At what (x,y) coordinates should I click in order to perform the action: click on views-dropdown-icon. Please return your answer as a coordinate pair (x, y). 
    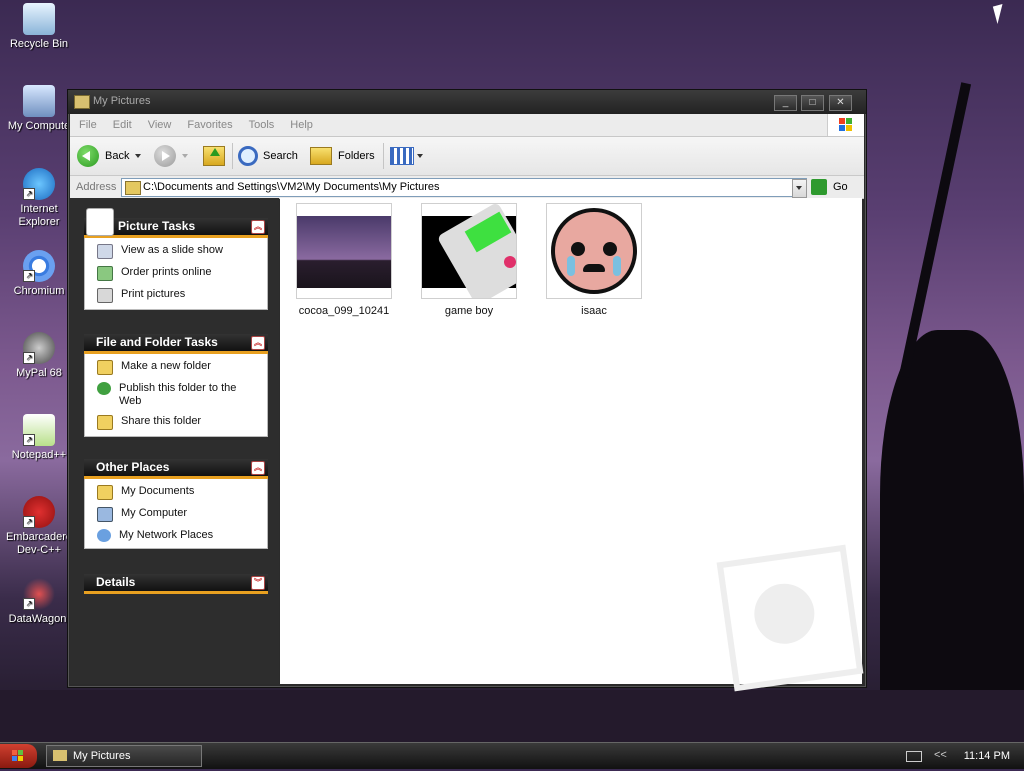
    Looking at the image, I should click on (420, 156).